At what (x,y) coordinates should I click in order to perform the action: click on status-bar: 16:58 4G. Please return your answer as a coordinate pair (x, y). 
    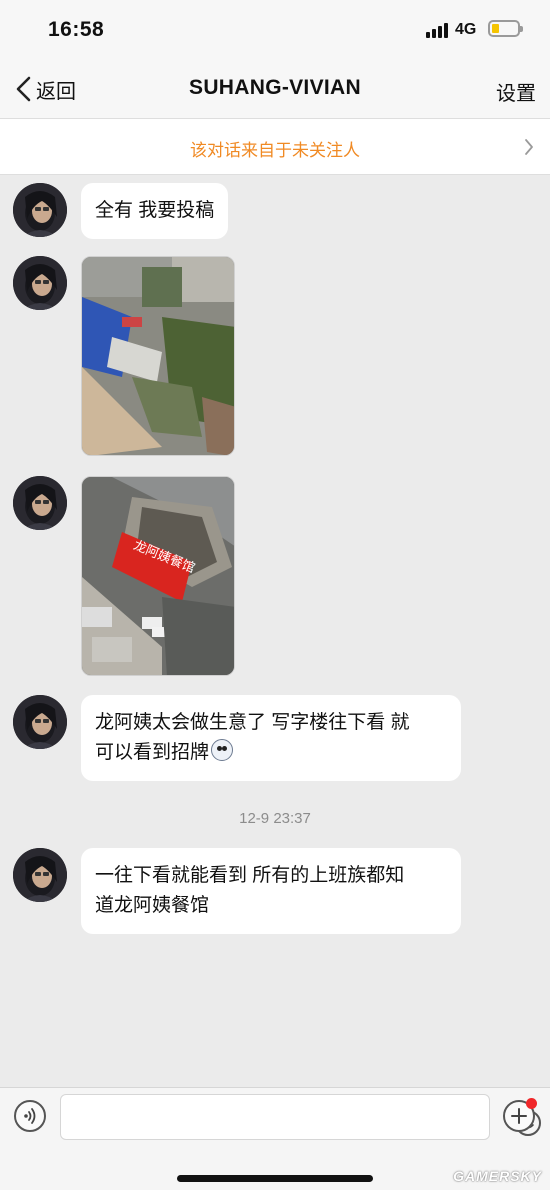
    Looking at the image, I should click on (275, 30).